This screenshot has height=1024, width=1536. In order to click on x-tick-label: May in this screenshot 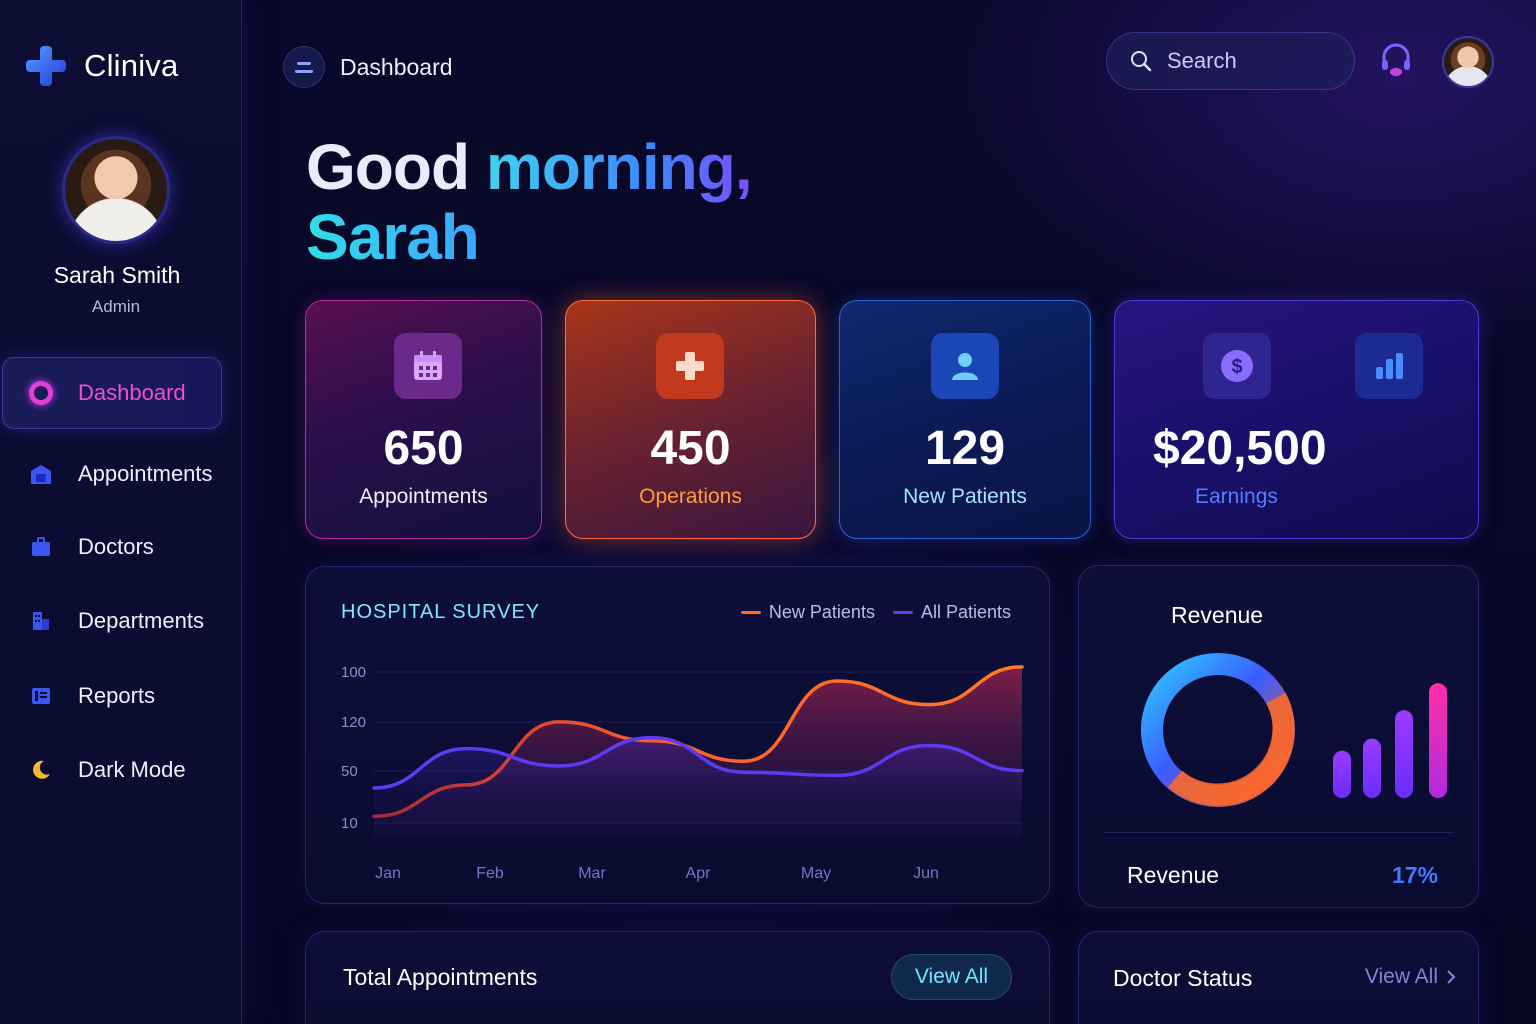, I will do `click(816, 873)`.